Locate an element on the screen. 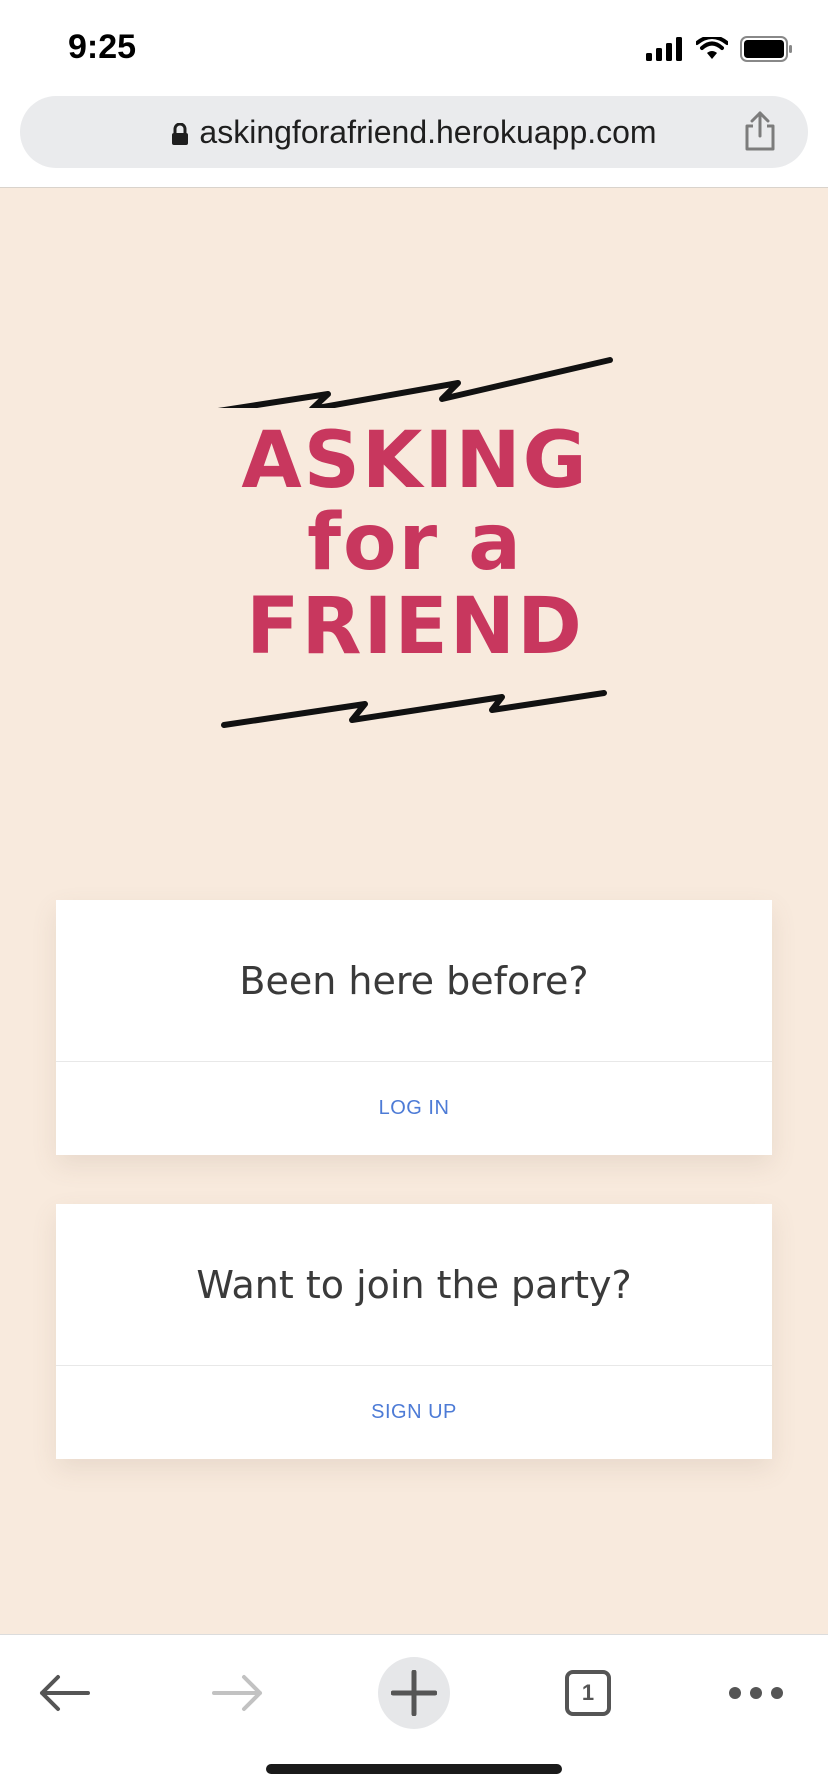  status-icons is located at coordinates (720, 49).